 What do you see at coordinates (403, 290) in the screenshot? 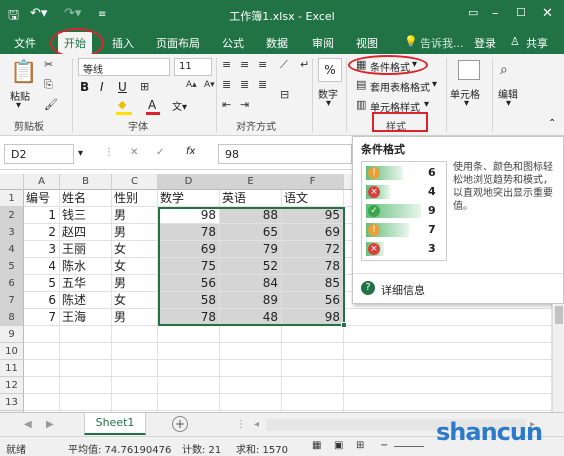
I see `details-link: 详细信息` at bounding box center [403, 290].